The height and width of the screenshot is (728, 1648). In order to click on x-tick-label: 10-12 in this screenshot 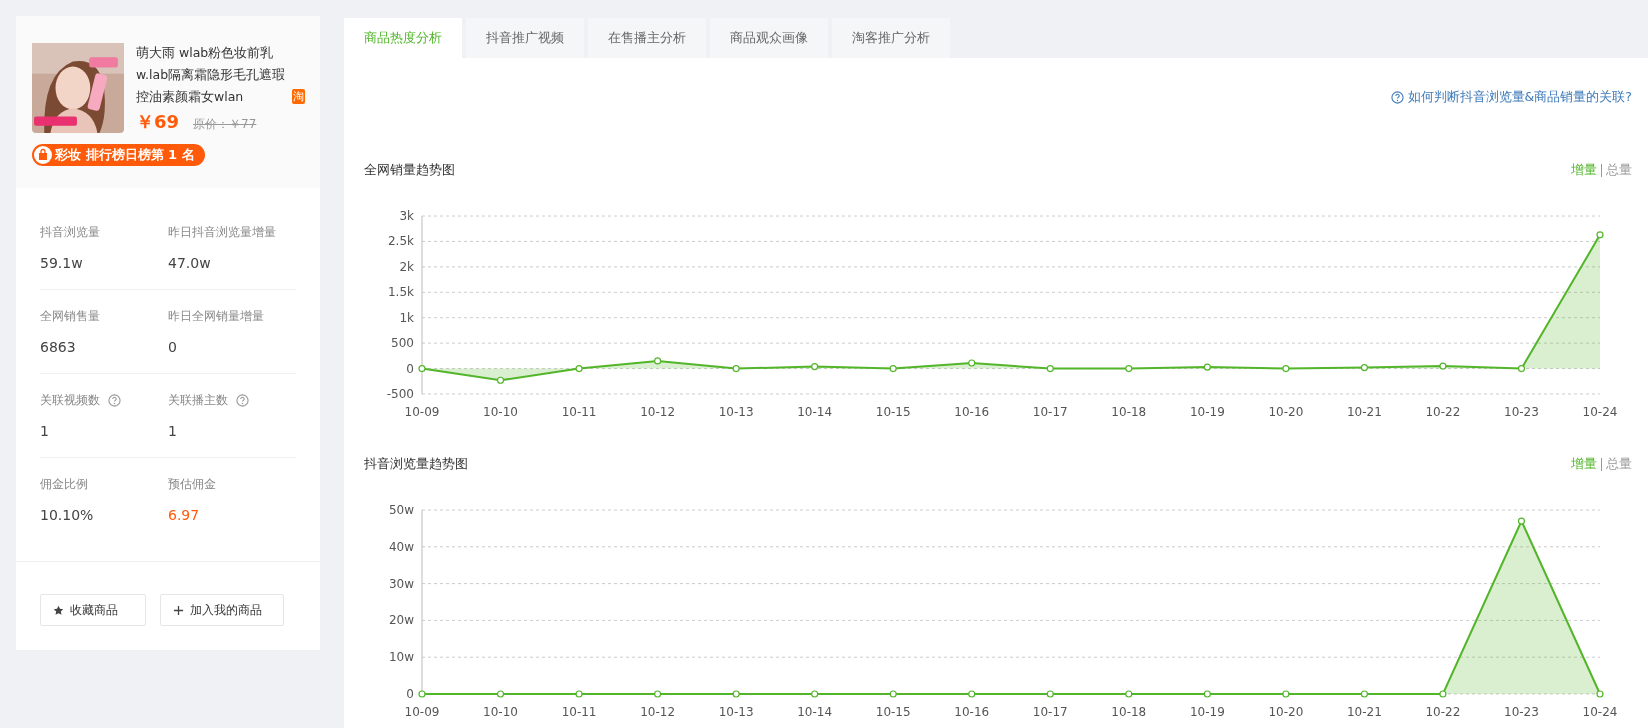, I will do `click(658, 412)`.